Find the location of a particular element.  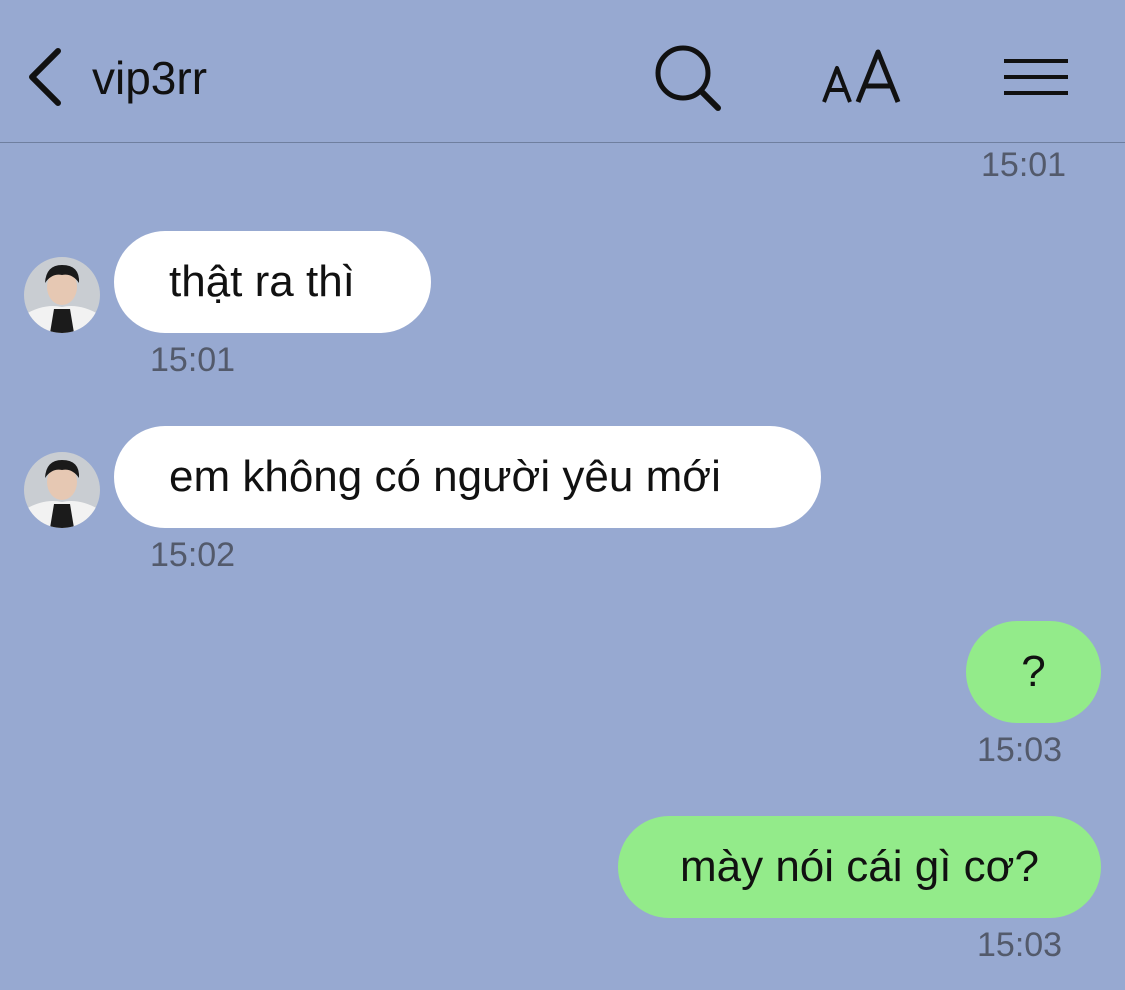

search-icon is located at coordinates (688, 78).